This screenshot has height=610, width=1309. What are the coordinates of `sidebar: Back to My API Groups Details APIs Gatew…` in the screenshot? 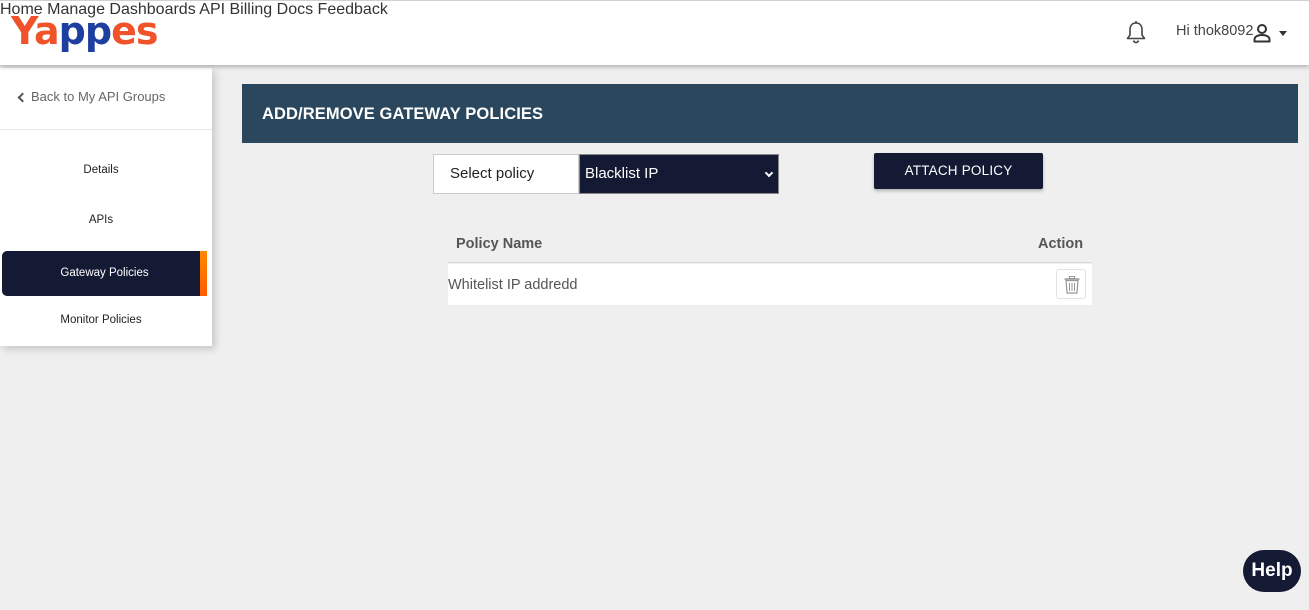 It's located at (106, 207).